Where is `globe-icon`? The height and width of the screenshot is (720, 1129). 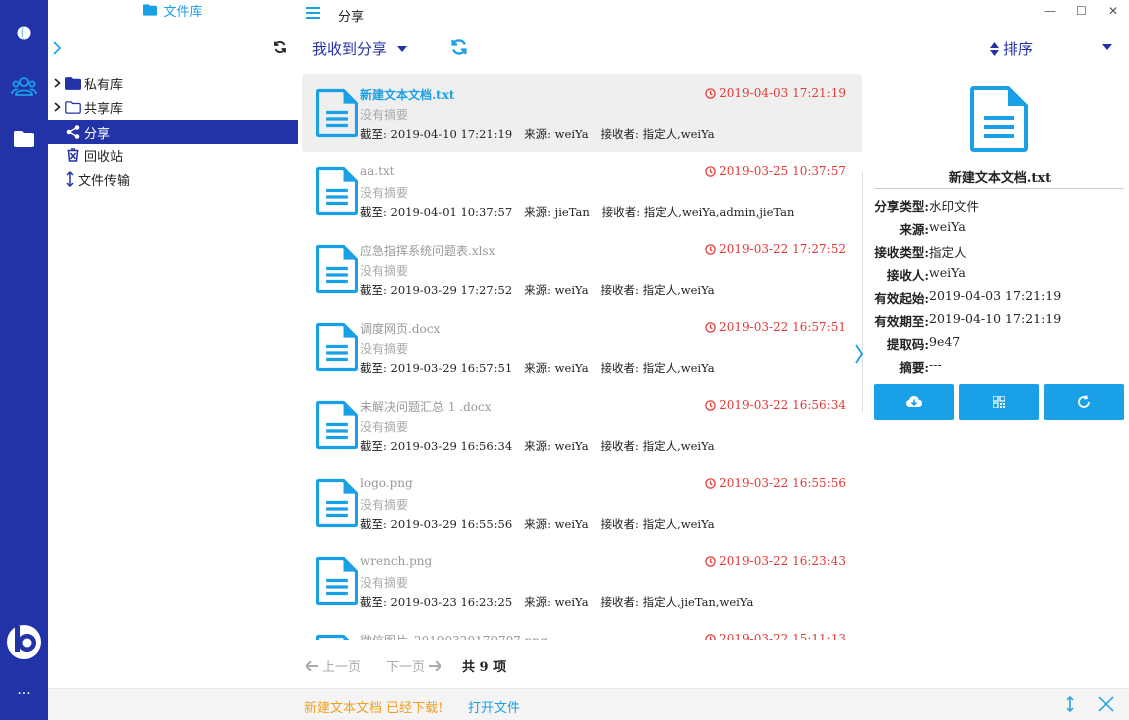 globe-icon is located at coordinates (24, 33).